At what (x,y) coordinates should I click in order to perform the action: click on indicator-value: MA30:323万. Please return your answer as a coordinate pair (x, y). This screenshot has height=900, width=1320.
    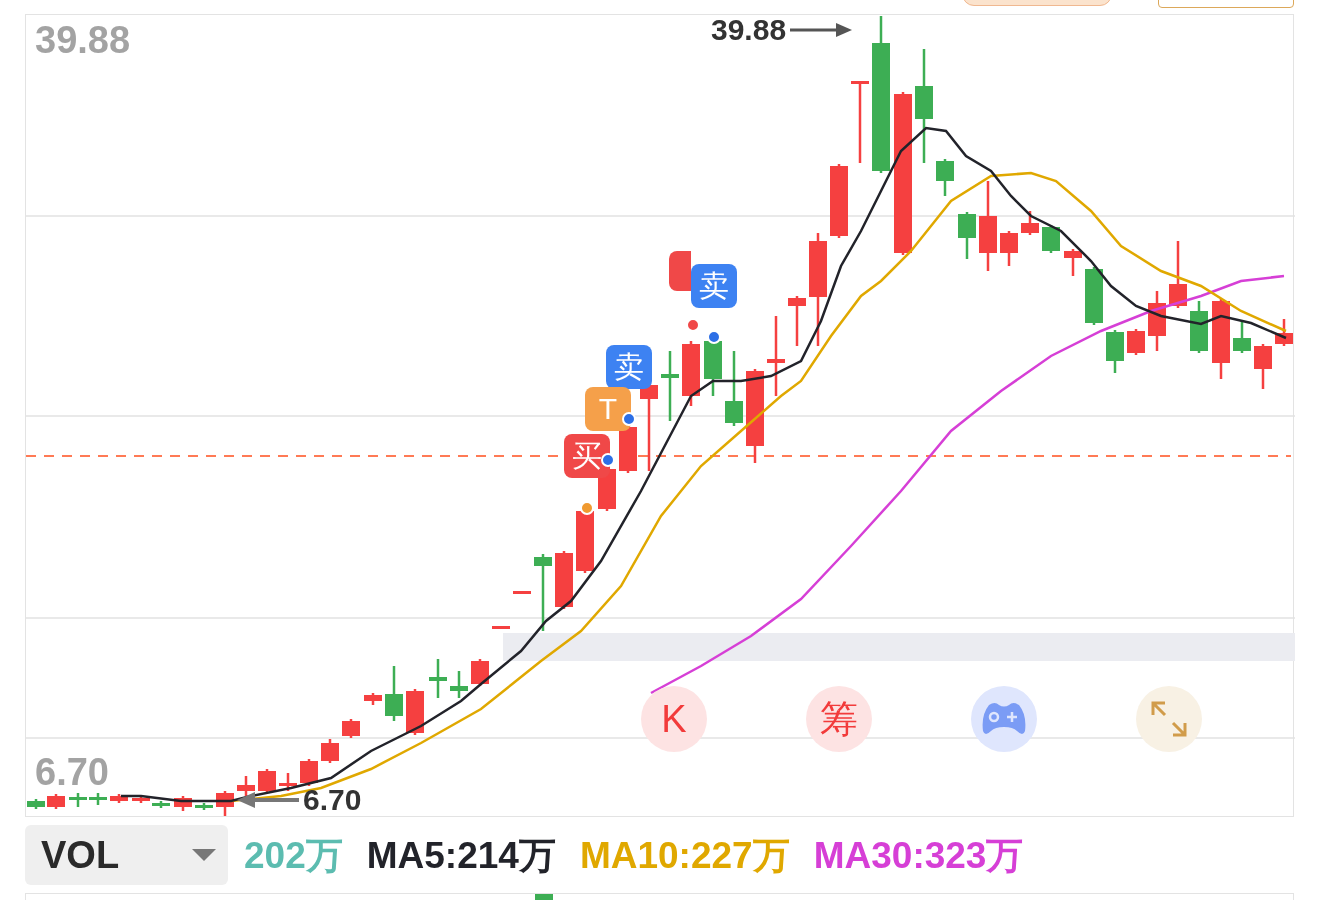
    Looking at the image, I should click on (918, 855).